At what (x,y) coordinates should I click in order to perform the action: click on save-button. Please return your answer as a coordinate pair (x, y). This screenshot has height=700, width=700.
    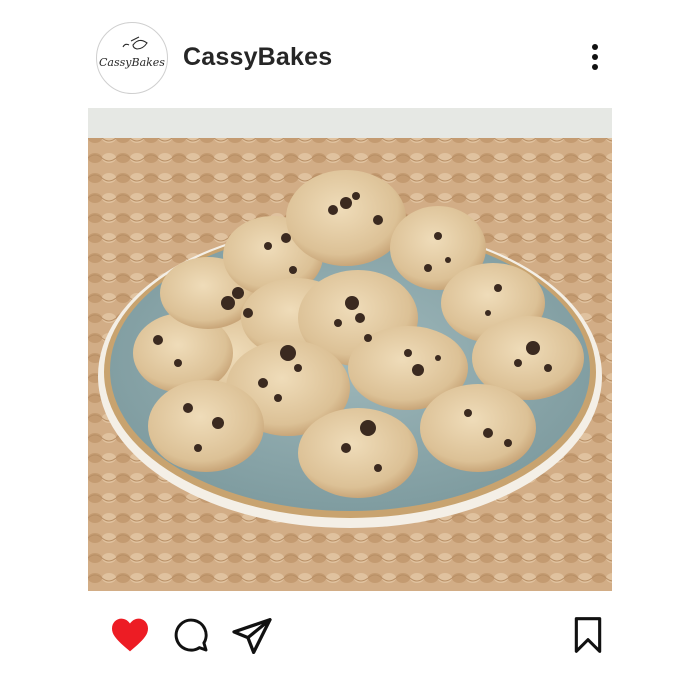
    Looking at the image, I should click on (588, 637).